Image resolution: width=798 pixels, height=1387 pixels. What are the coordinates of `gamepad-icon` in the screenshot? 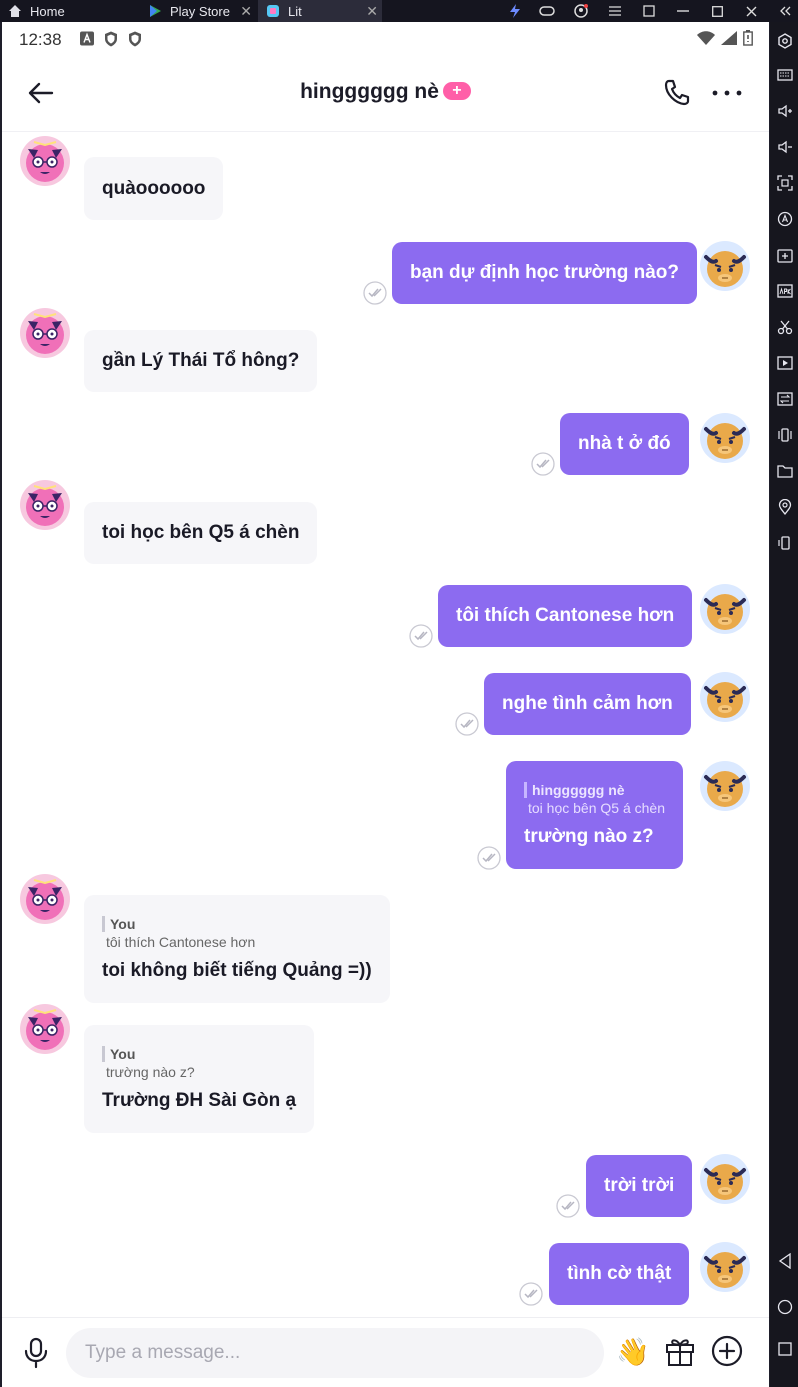 It's located at (547, 11).